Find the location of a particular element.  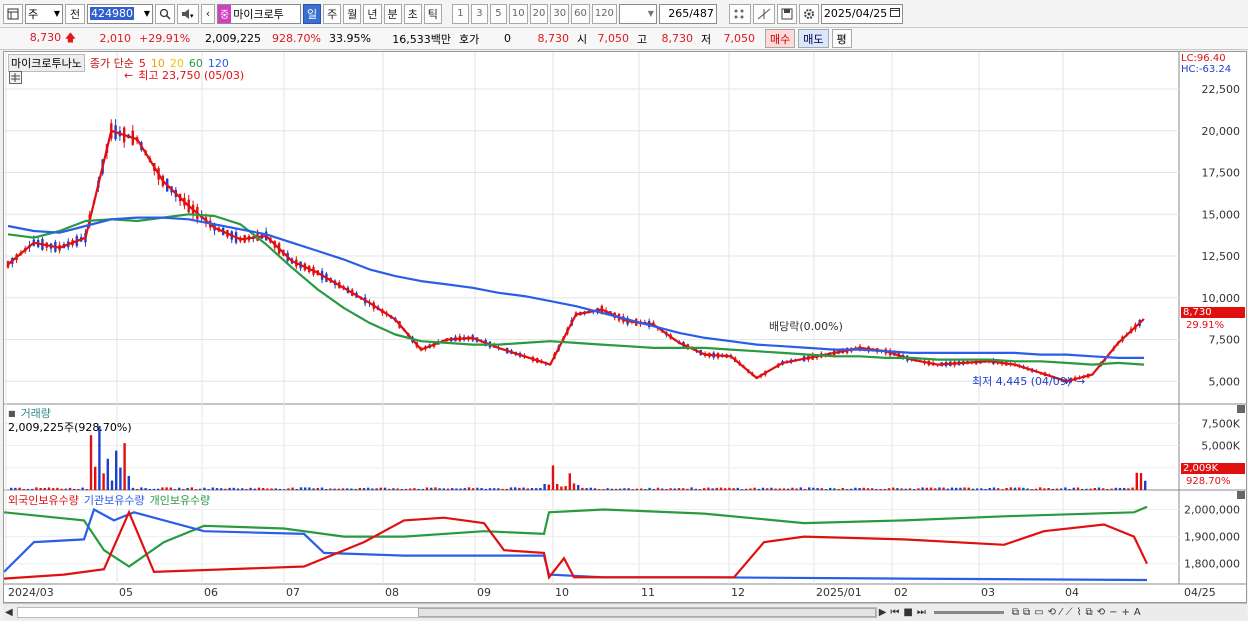

stop-icon: ■ is located at coordinates (907, 612).